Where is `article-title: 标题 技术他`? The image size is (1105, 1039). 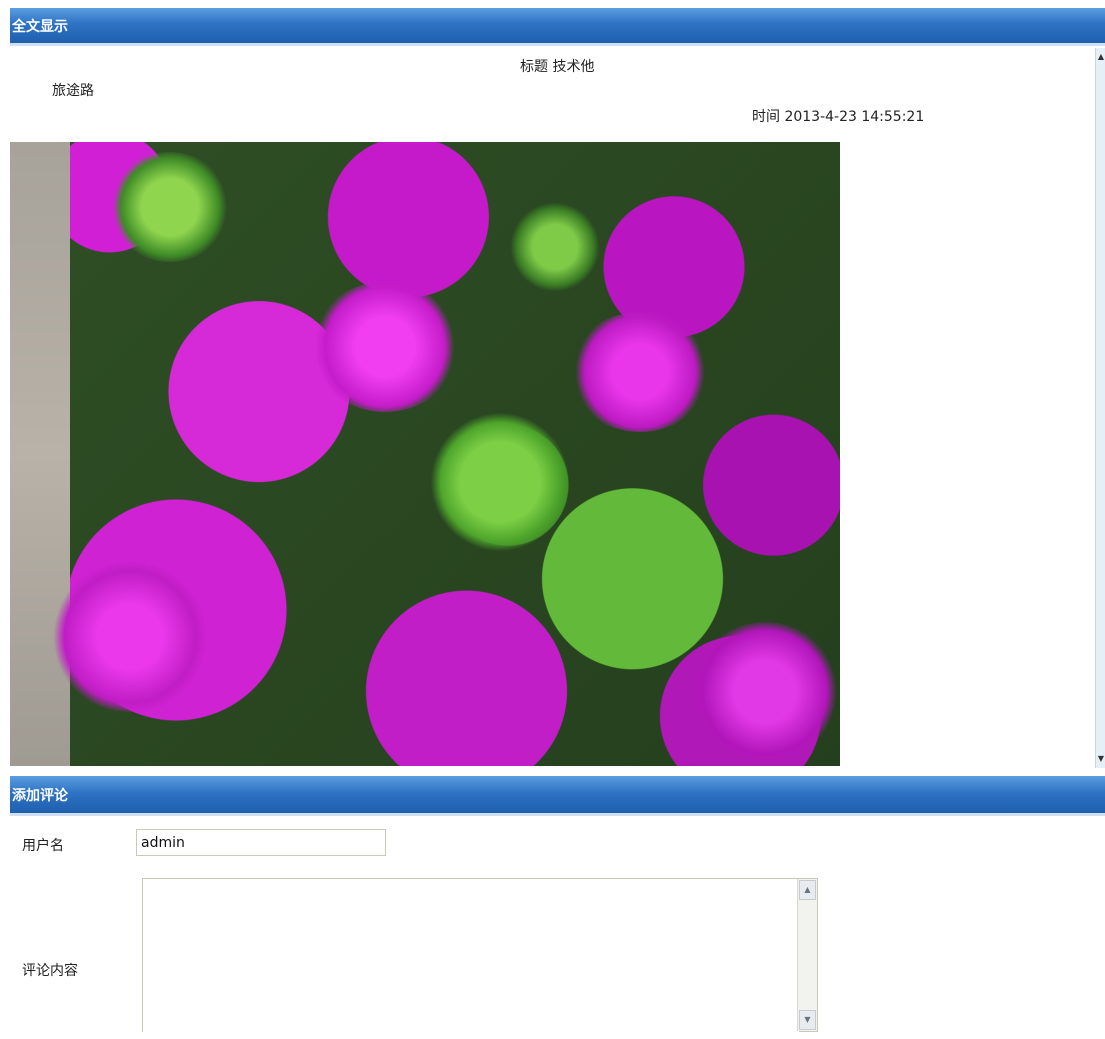 article-title: 标题 技术他 is located at coordinates (557, 67).